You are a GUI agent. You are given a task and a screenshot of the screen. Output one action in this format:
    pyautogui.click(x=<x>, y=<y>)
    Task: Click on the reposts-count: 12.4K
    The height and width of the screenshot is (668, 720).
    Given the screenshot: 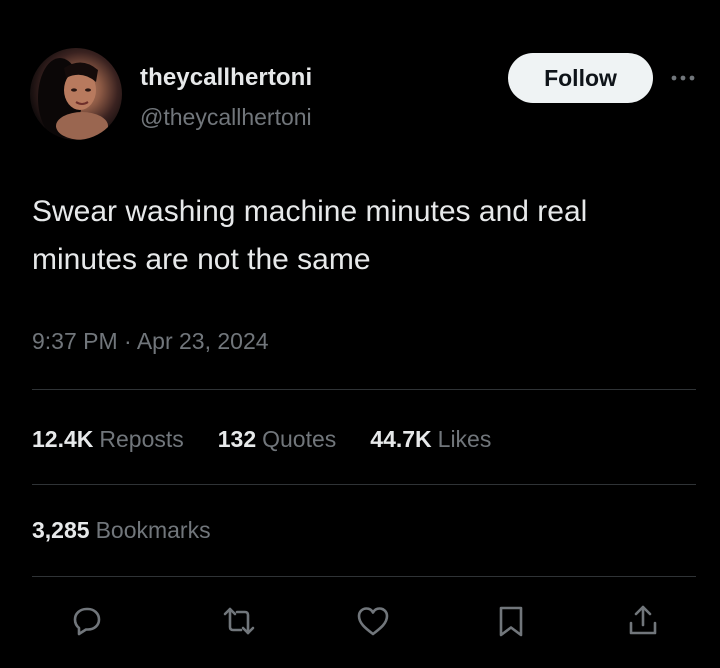 What is the action you would take?
    pyautogui.click(x=63, y=438)
    